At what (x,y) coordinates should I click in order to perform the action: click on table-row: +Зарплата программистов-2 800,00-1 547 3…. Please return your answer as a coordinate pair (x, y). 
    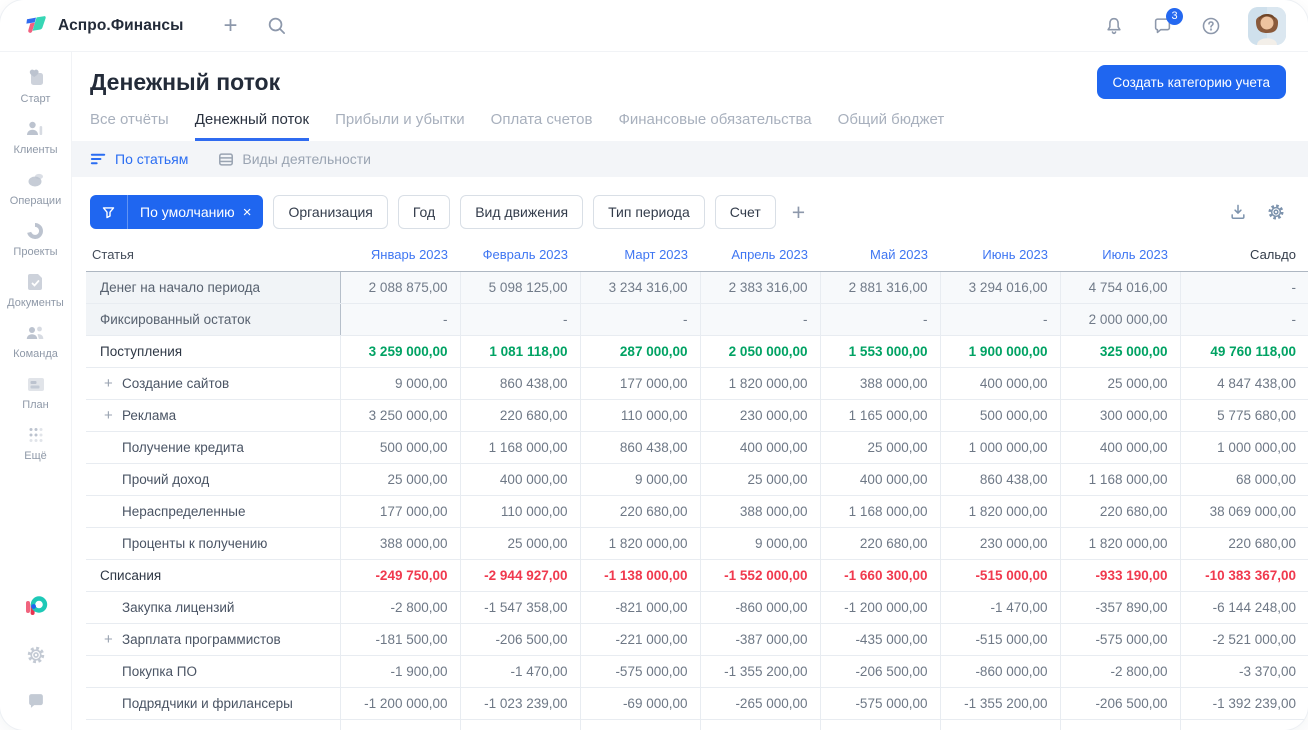
    Looking at the image, I should click on (697, 724).